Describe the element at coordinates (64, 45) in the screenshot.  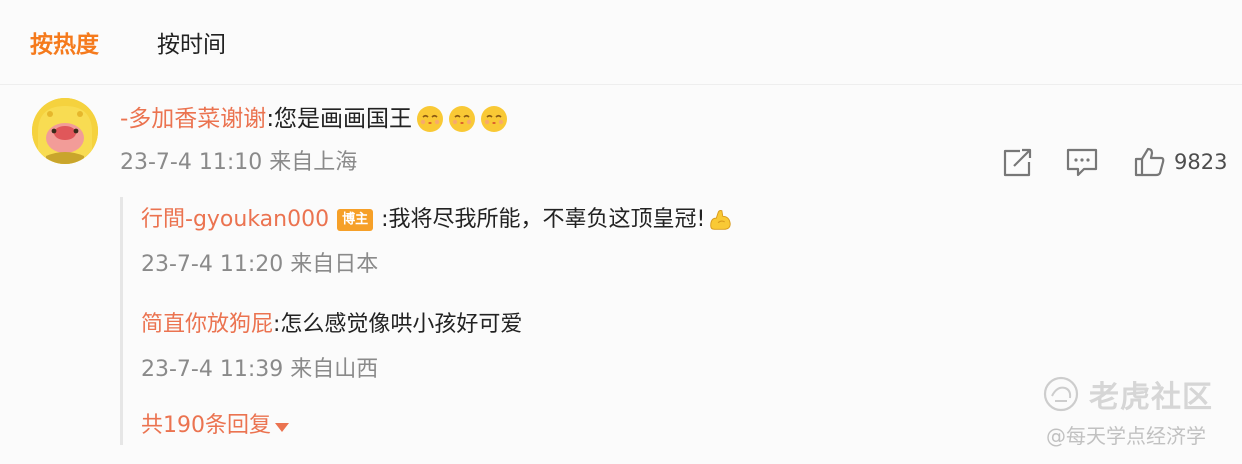
I see `tab-hot: 按热度` at that location.